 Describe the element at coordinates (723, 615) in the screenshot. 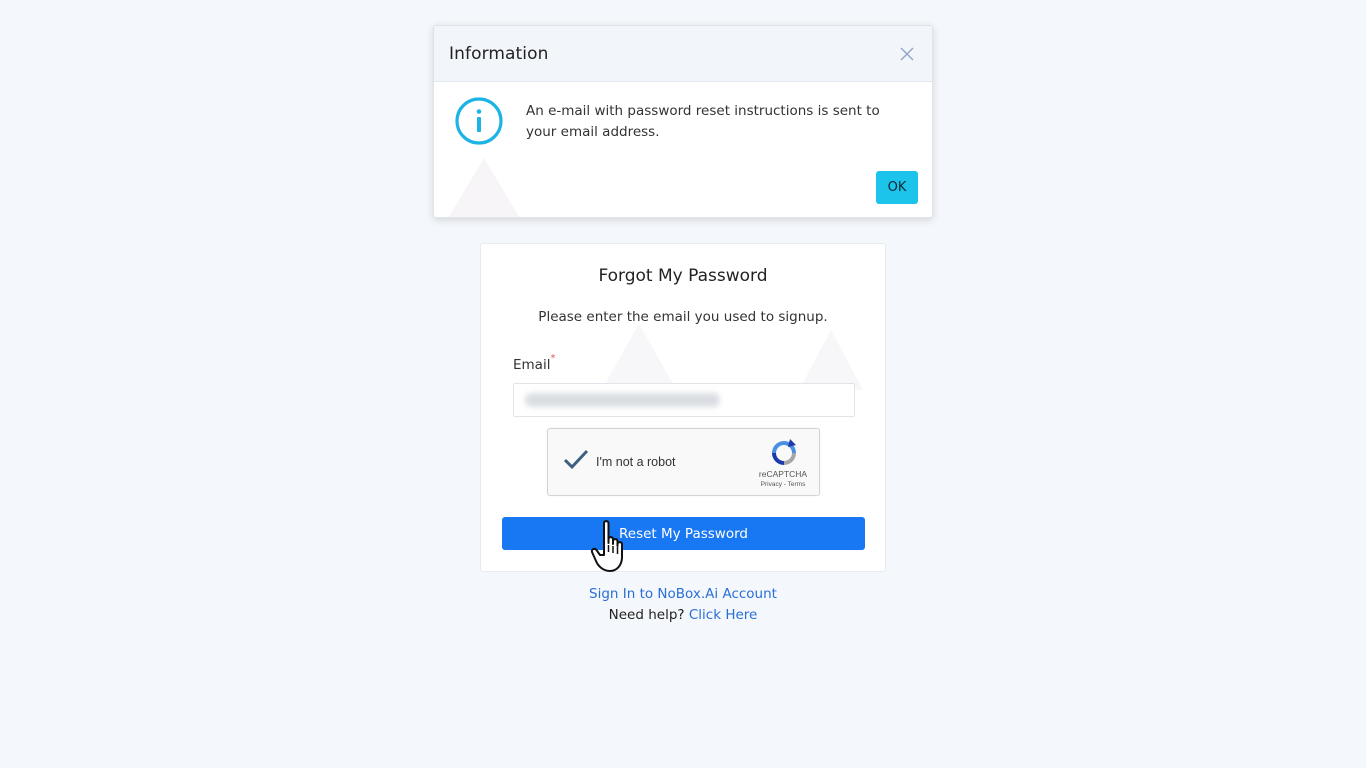

I see `help-link: Click Here` at that location.